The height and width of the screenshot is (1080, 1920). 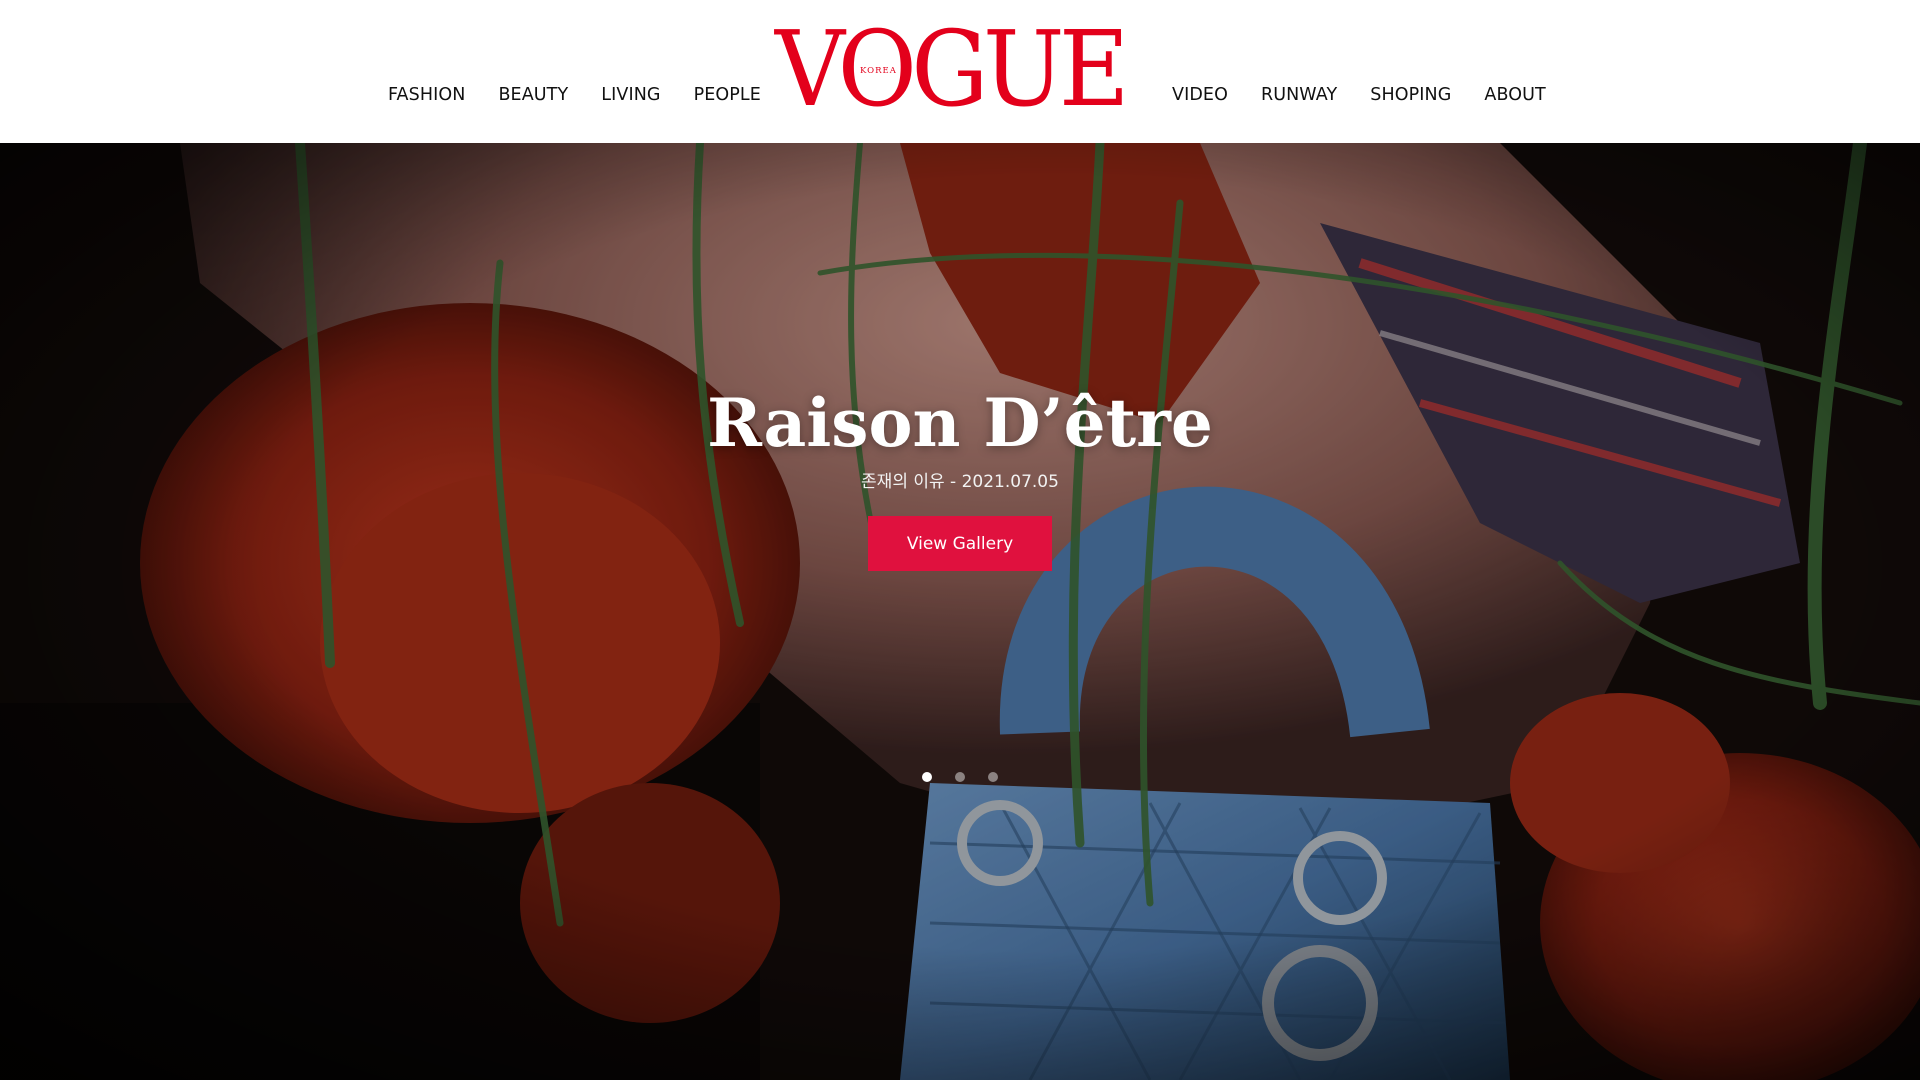 I want to click on nav-item-shoping: SHOPING, so click(x=1410, y=95).